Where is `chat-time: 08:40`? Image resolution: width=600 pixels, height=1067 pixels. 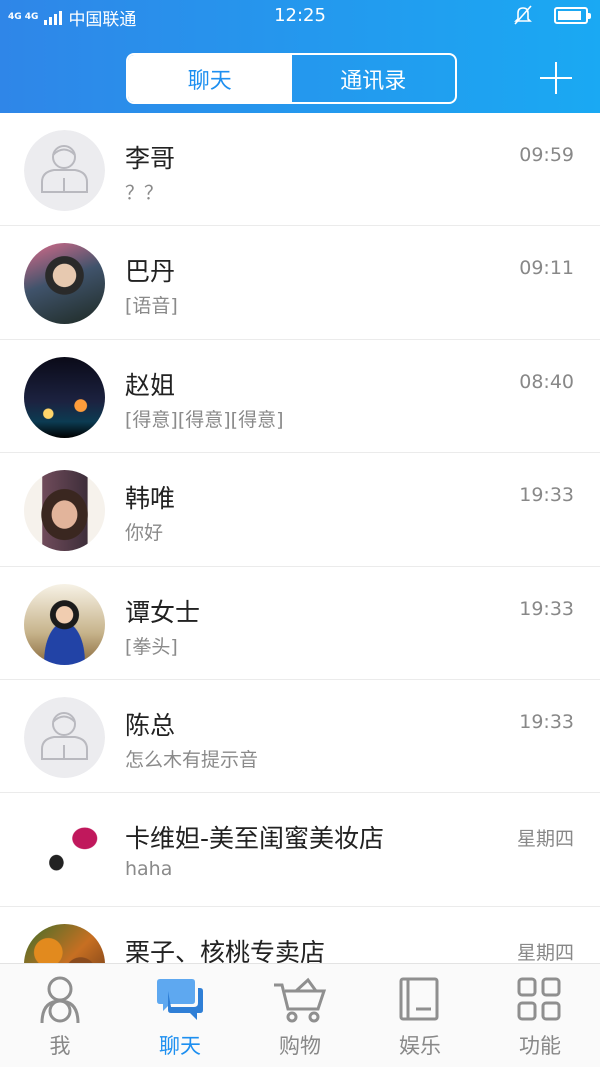 chat-time: 08:40 is located at coordinates (546, 381).